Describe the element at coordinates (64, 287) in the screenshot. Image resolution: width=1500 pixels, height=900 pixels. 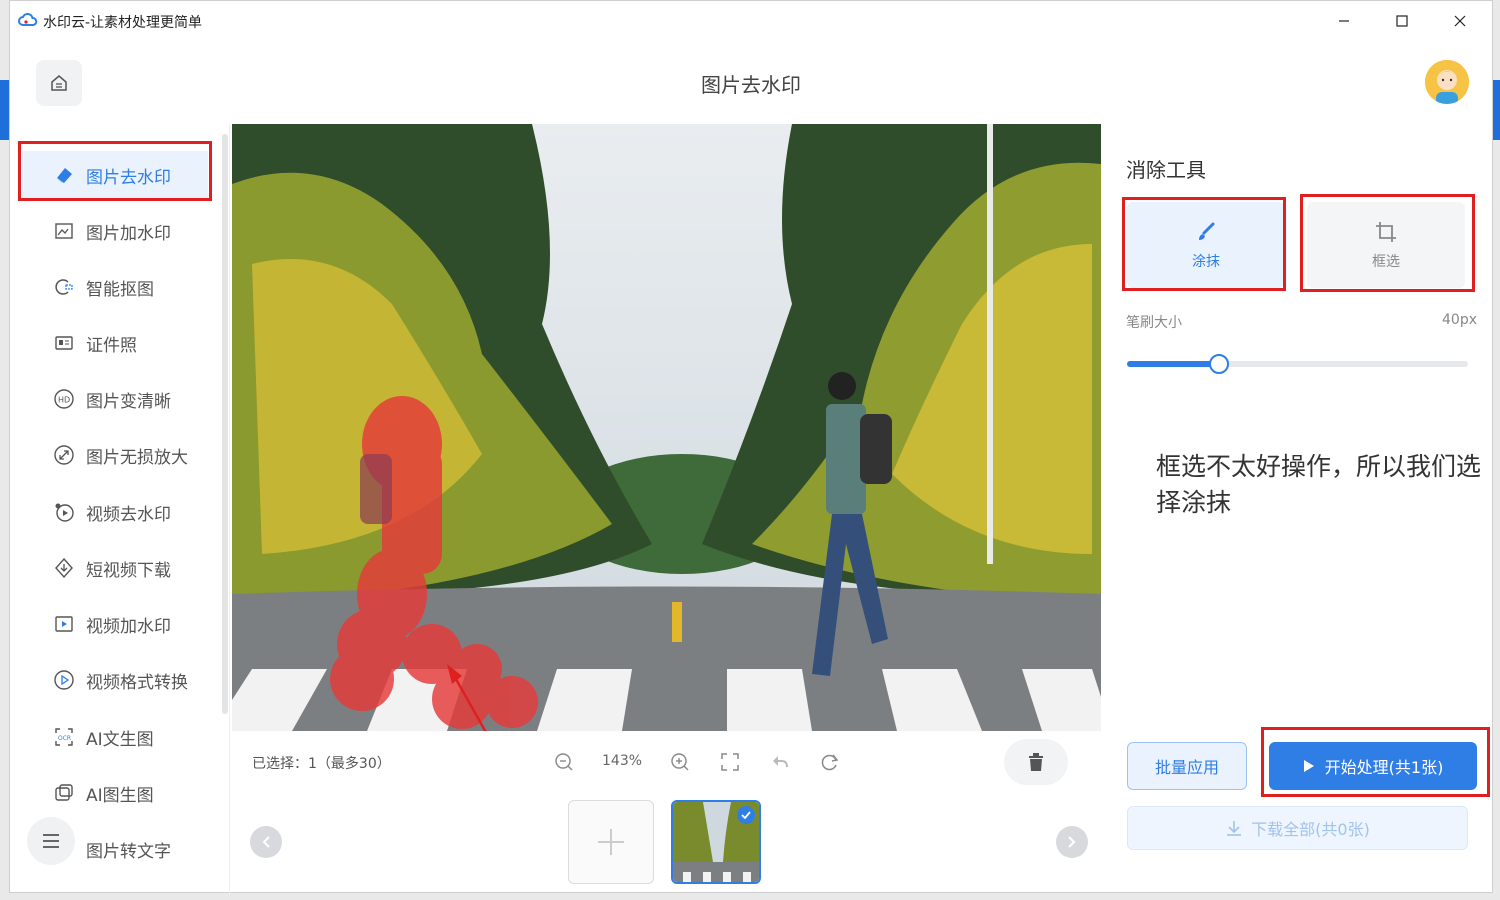
I see `cutout-icon` at that location.